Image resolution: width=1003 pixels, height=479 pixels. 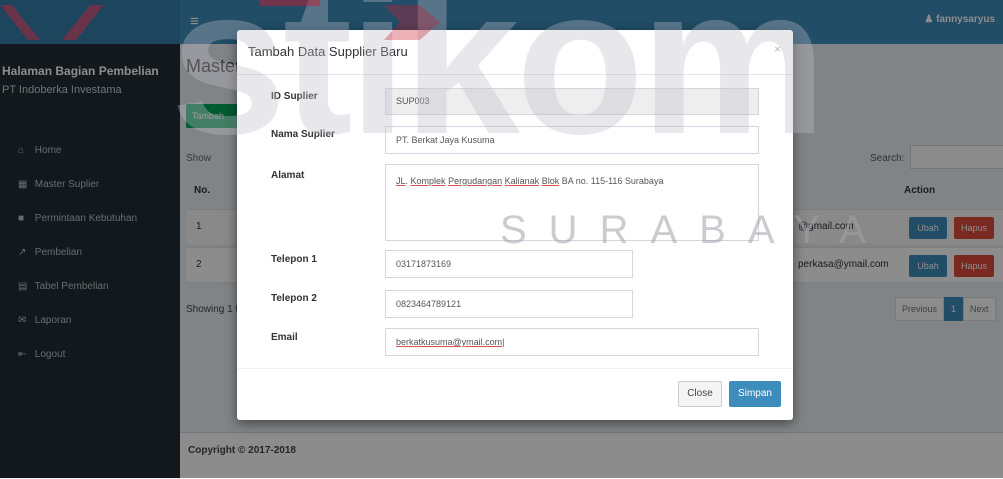 I want to click on save-button: Simpan, so click(x=755, y=394).